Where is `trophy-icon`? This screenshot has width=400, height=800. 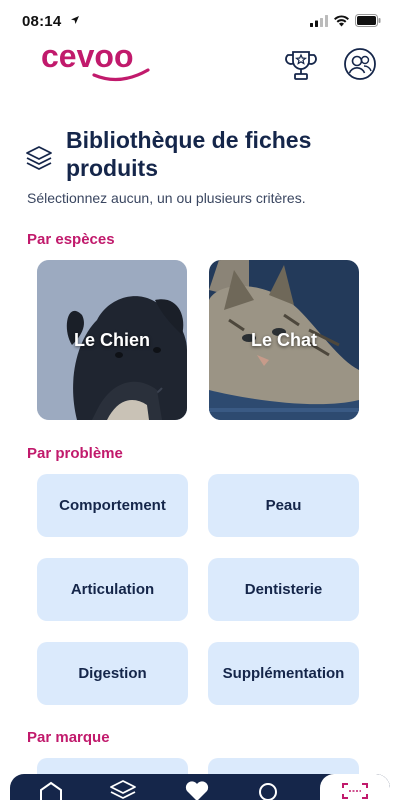
trophy-icon is located at coordinates (301, 65).